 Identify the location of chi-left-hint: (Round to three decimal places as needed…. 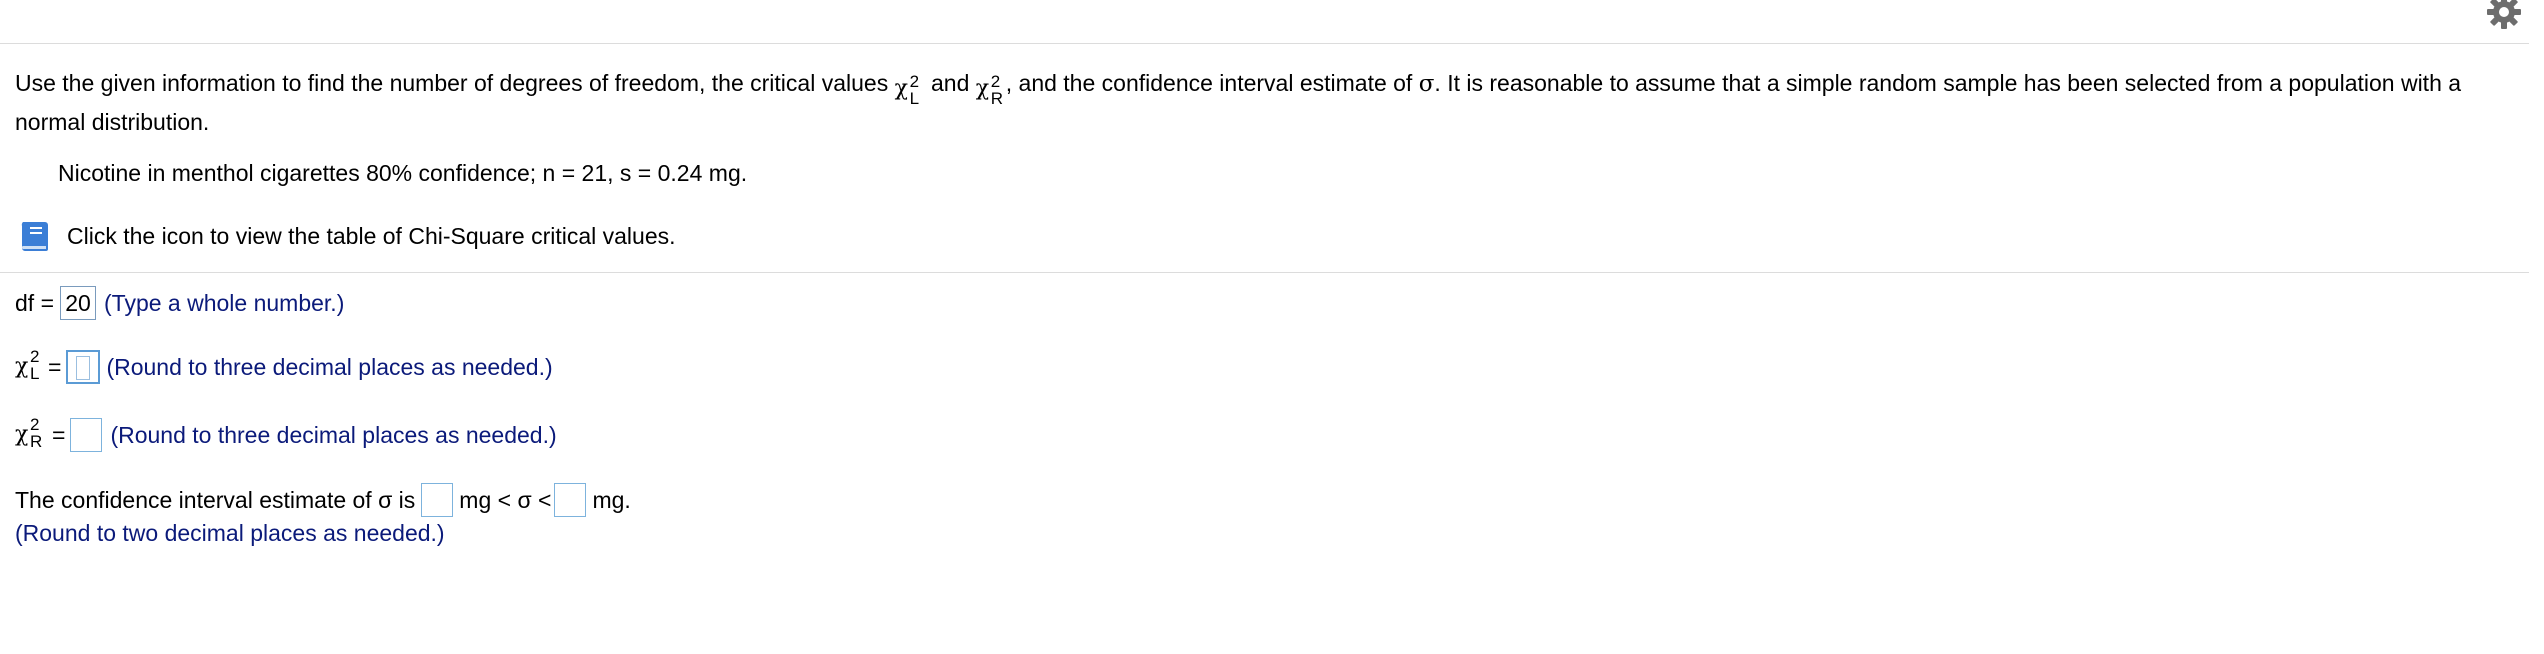
(329, 366).